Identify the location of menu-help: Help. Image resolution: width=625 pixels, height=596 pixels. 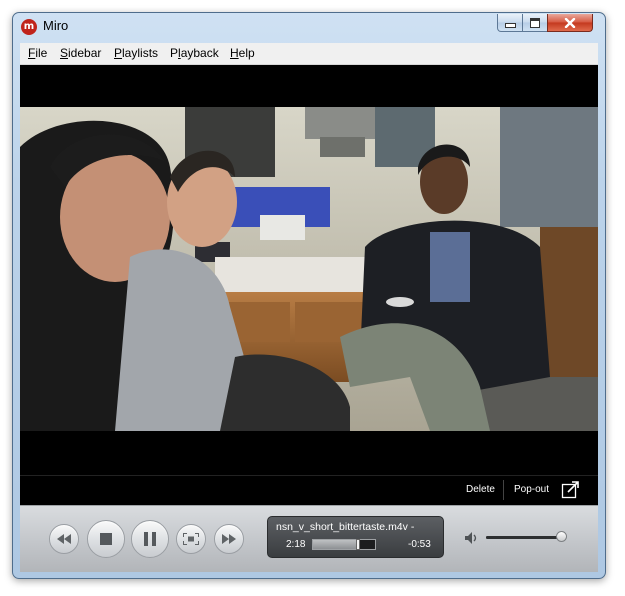
(242, 53).